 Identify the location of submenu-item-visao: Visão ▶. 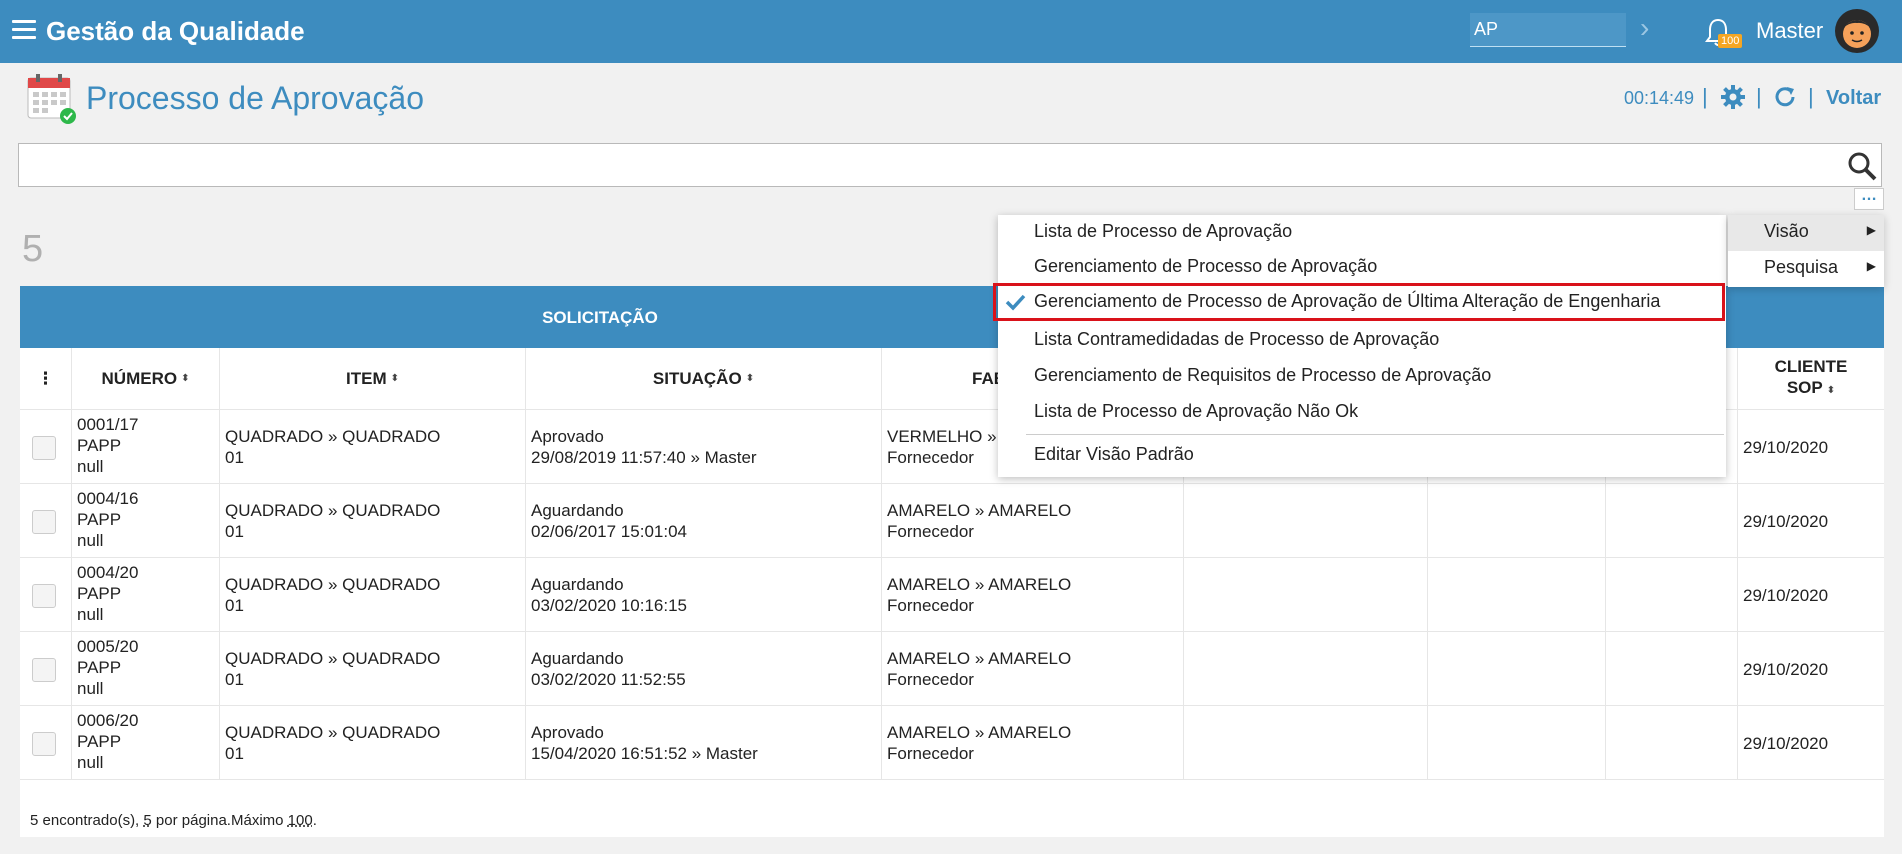
(1806, 233).